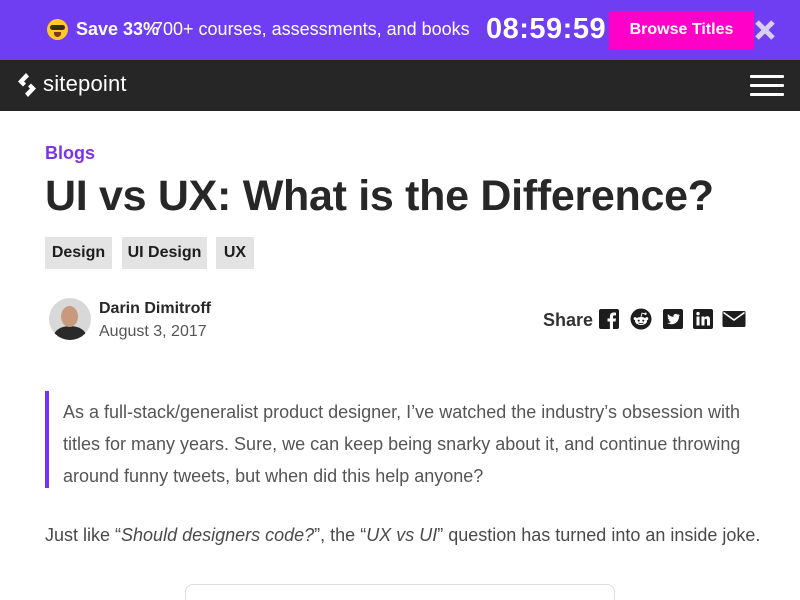 This screenshot has width=800, height=600. What do you see at coordinates (568, 320) in the screenshot?
I see `share-label: Share` at bounding box center [568, 320].